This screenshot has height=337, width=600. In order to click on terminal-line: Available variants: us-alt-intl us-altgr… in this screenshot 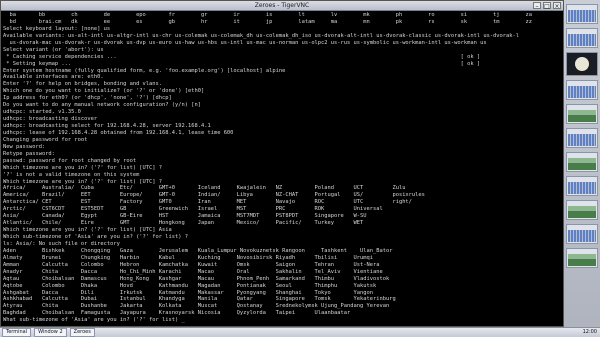, I will do `click(261, 35)`.